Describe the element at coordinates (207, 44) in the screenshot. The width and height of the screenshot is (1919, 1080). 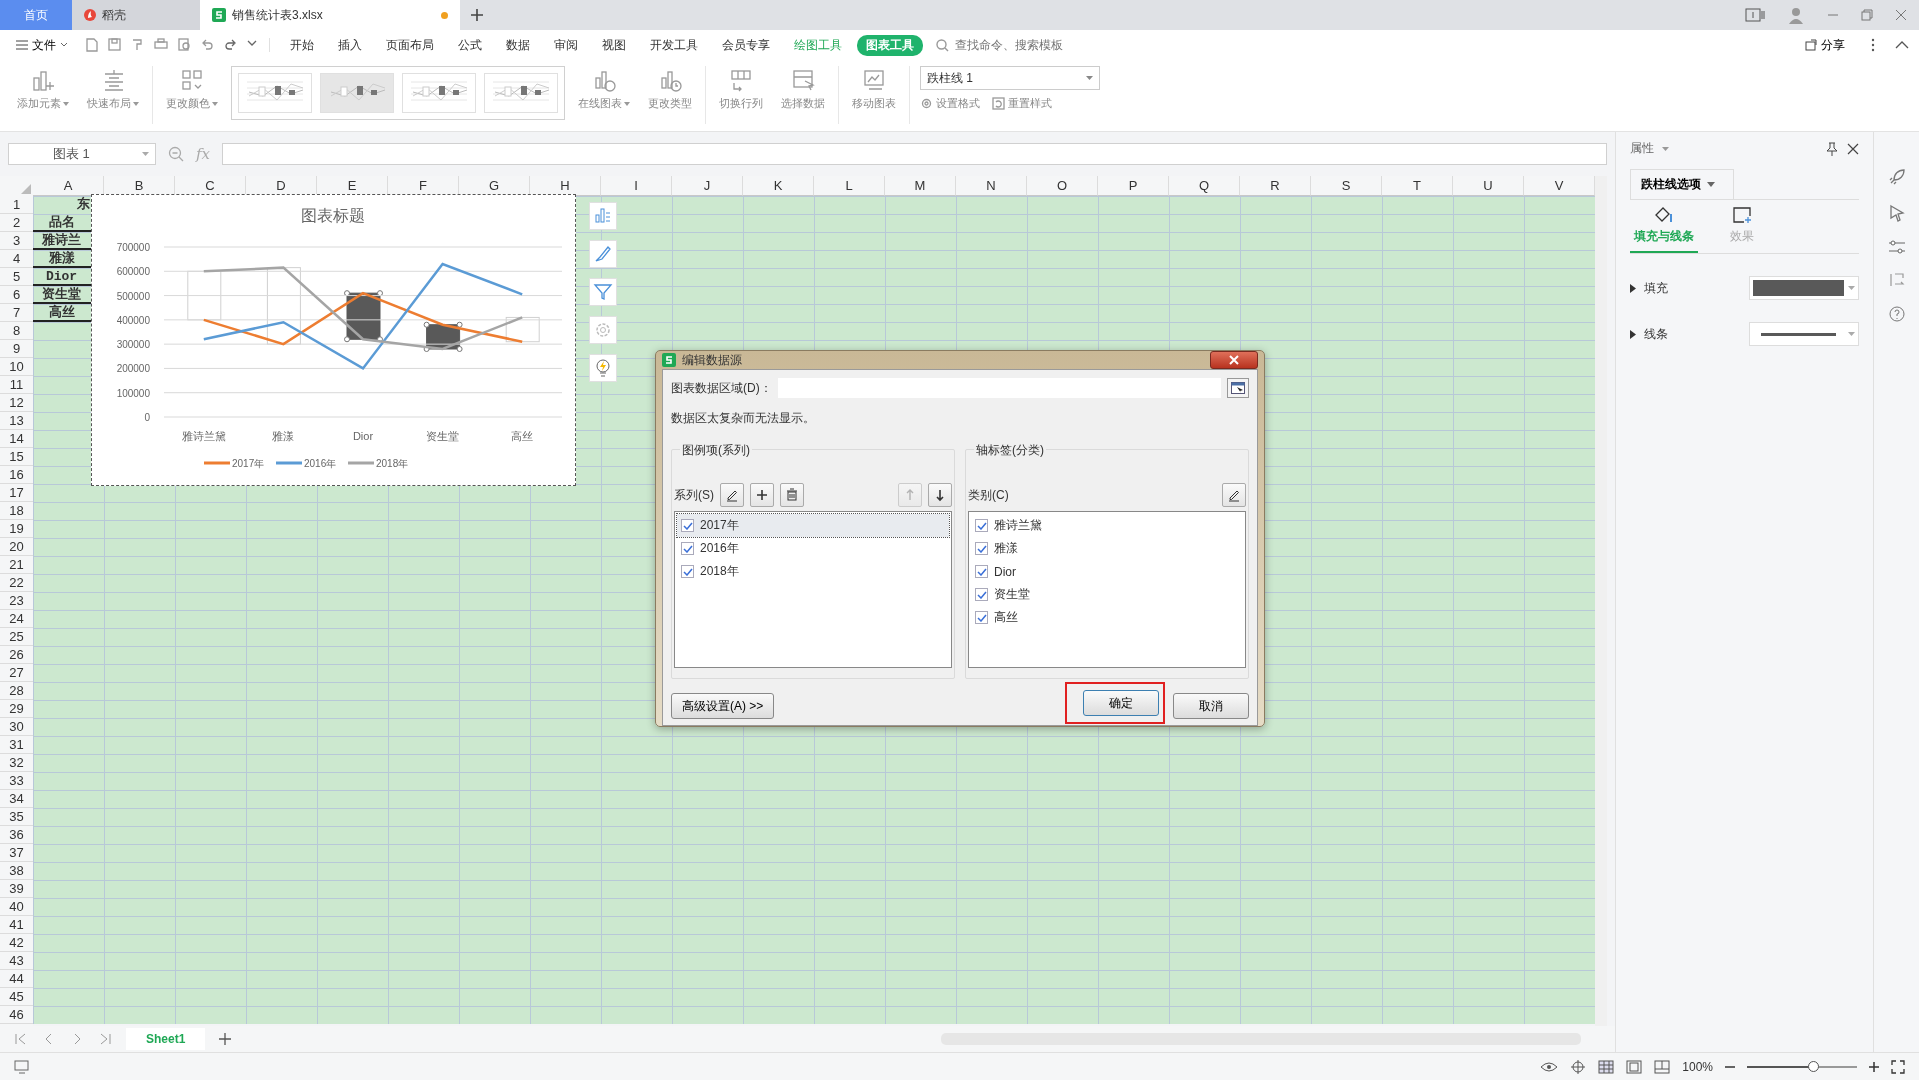
I see `undo-icon` at that location.